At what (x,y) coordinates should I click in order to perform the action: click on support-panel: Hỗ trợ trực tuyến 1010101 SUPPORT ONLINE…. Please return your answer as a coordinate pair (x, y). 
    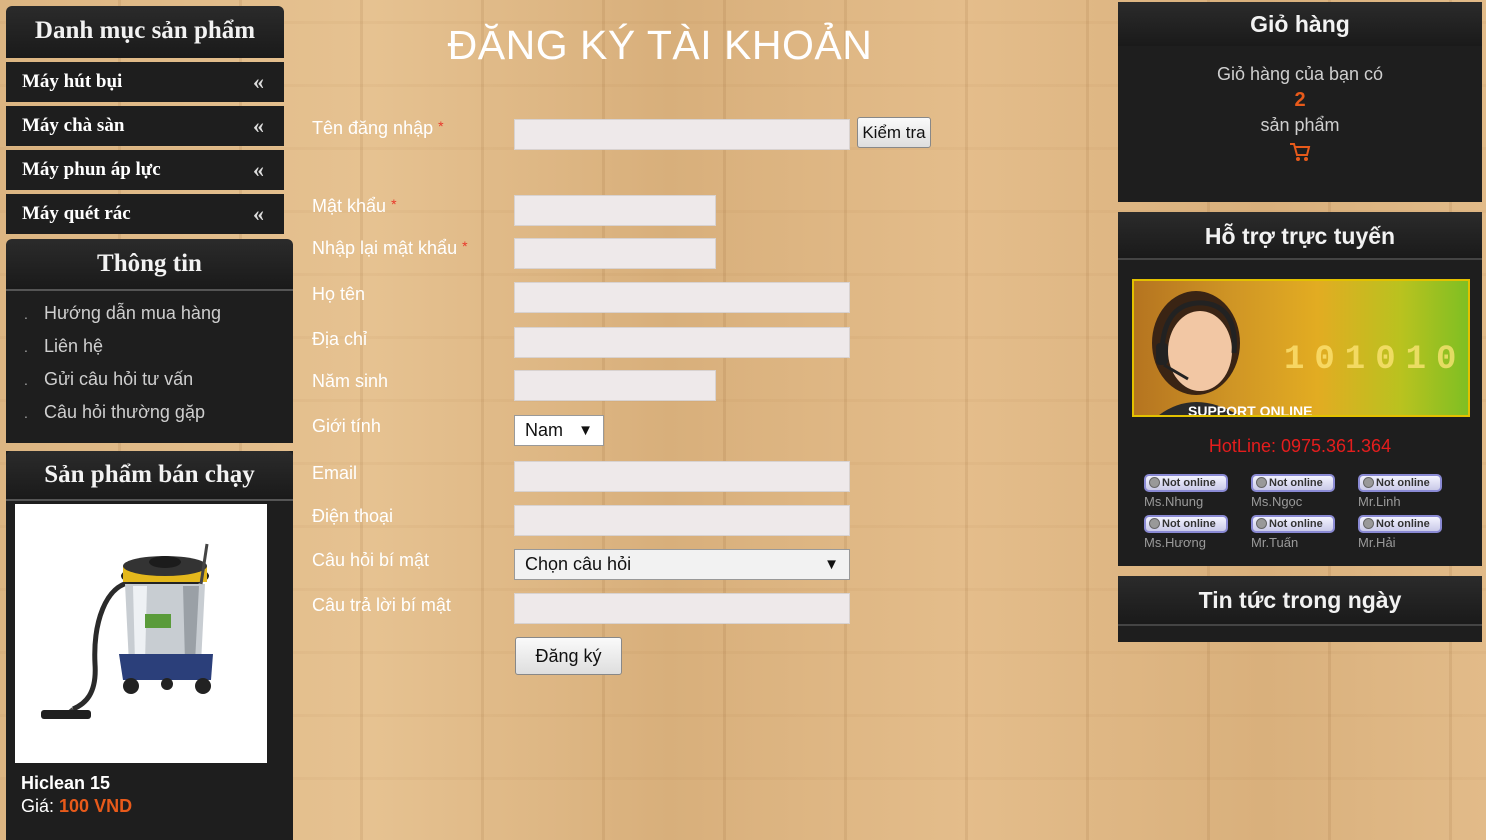
    Looking at the image, I should click on (1300, 389).